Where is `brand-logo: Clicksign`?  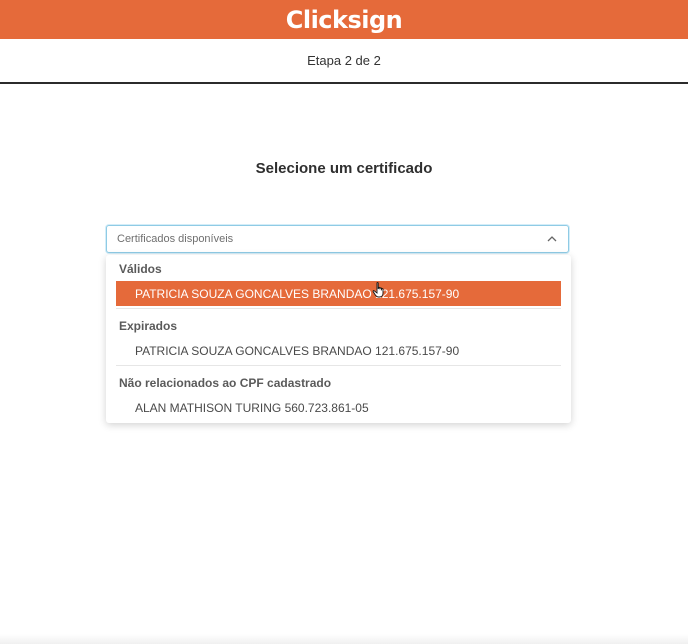
brand-logo: Clicksign is located at coordinates (344, 19).